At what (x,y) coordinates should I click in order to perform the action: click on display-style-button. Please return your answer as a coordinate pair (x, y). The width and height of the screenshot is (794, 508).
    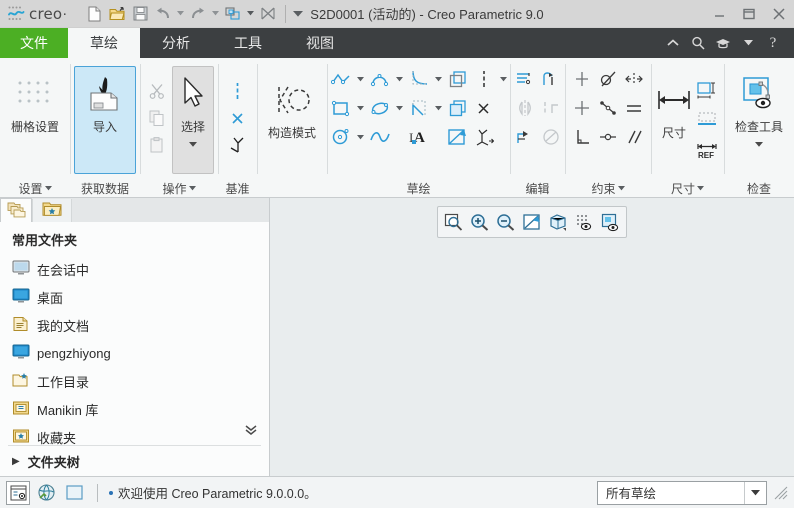
    Looking at the image, I should click on (558, 222).